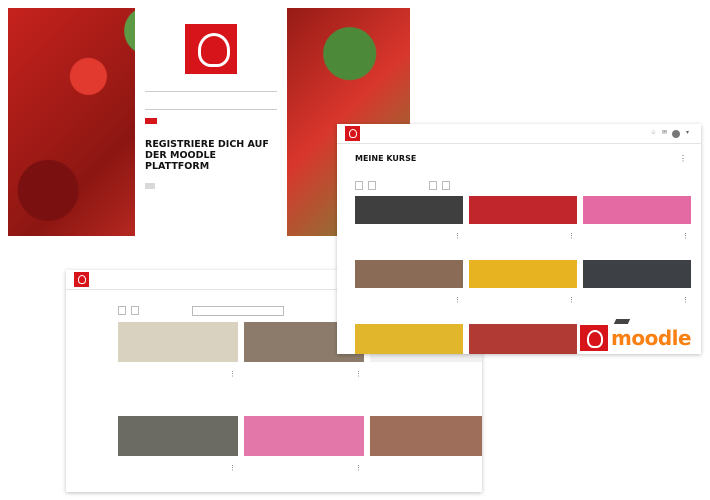 Image resolution: width=710 pixels, height=500 pixels. I want to click on password-field, so click(211, 106).